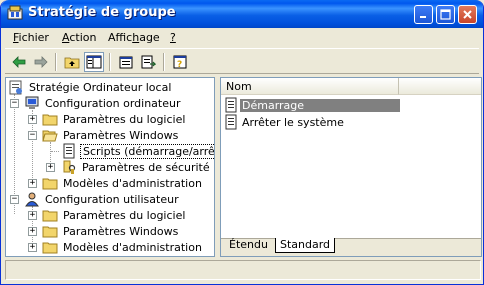  I want to click on user-icon, so click(32, 199).